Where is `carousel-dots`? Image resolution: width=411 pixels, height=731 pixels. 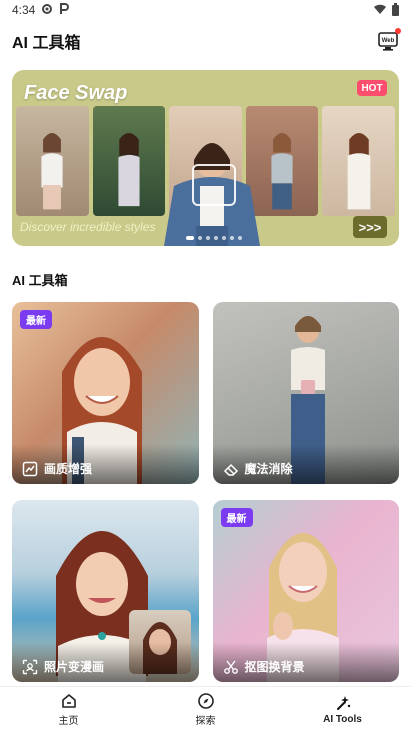 carousel-dots is located at coordinates (214, 238).